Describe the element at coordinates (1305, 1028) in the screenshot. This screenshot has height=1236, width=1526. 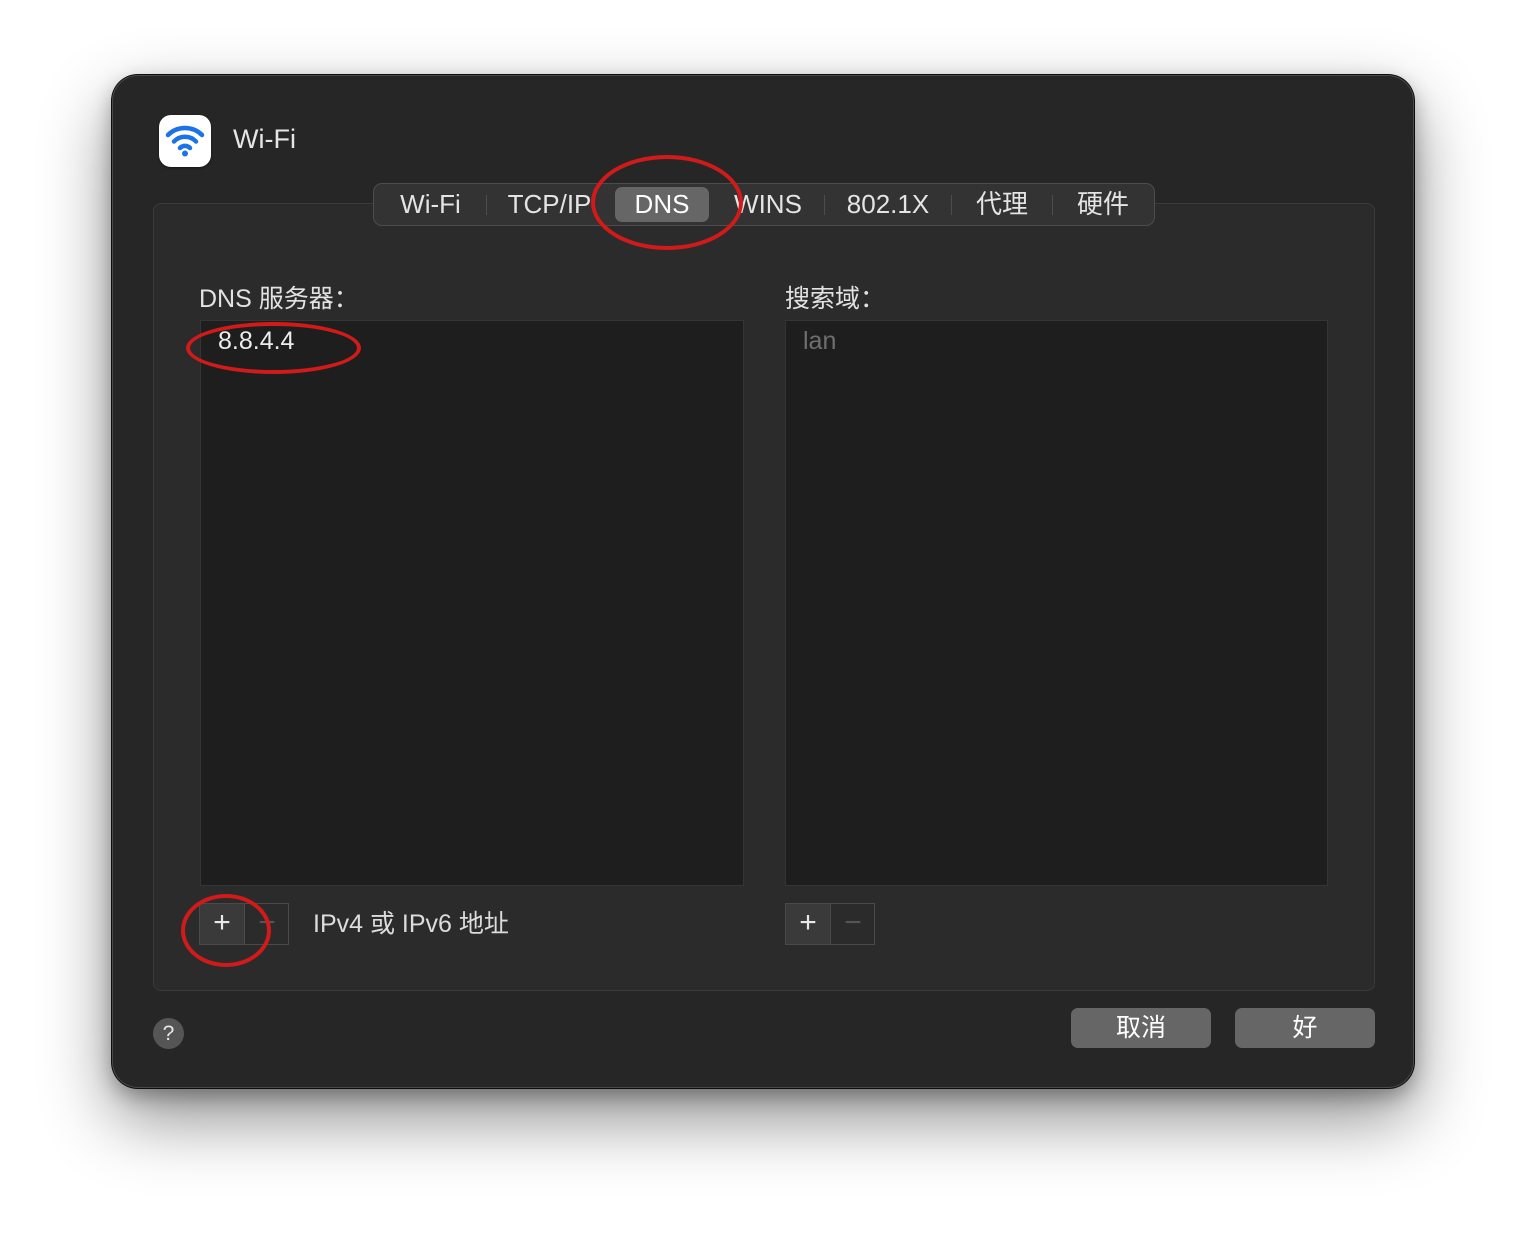
I see `ok-button: 好` at that location.